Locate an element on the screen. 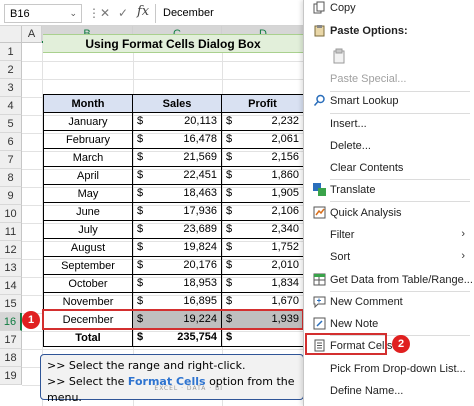 This screenshot has width=474, height=406. cell-sales: $23,689 is located at coordinates (177, 229).